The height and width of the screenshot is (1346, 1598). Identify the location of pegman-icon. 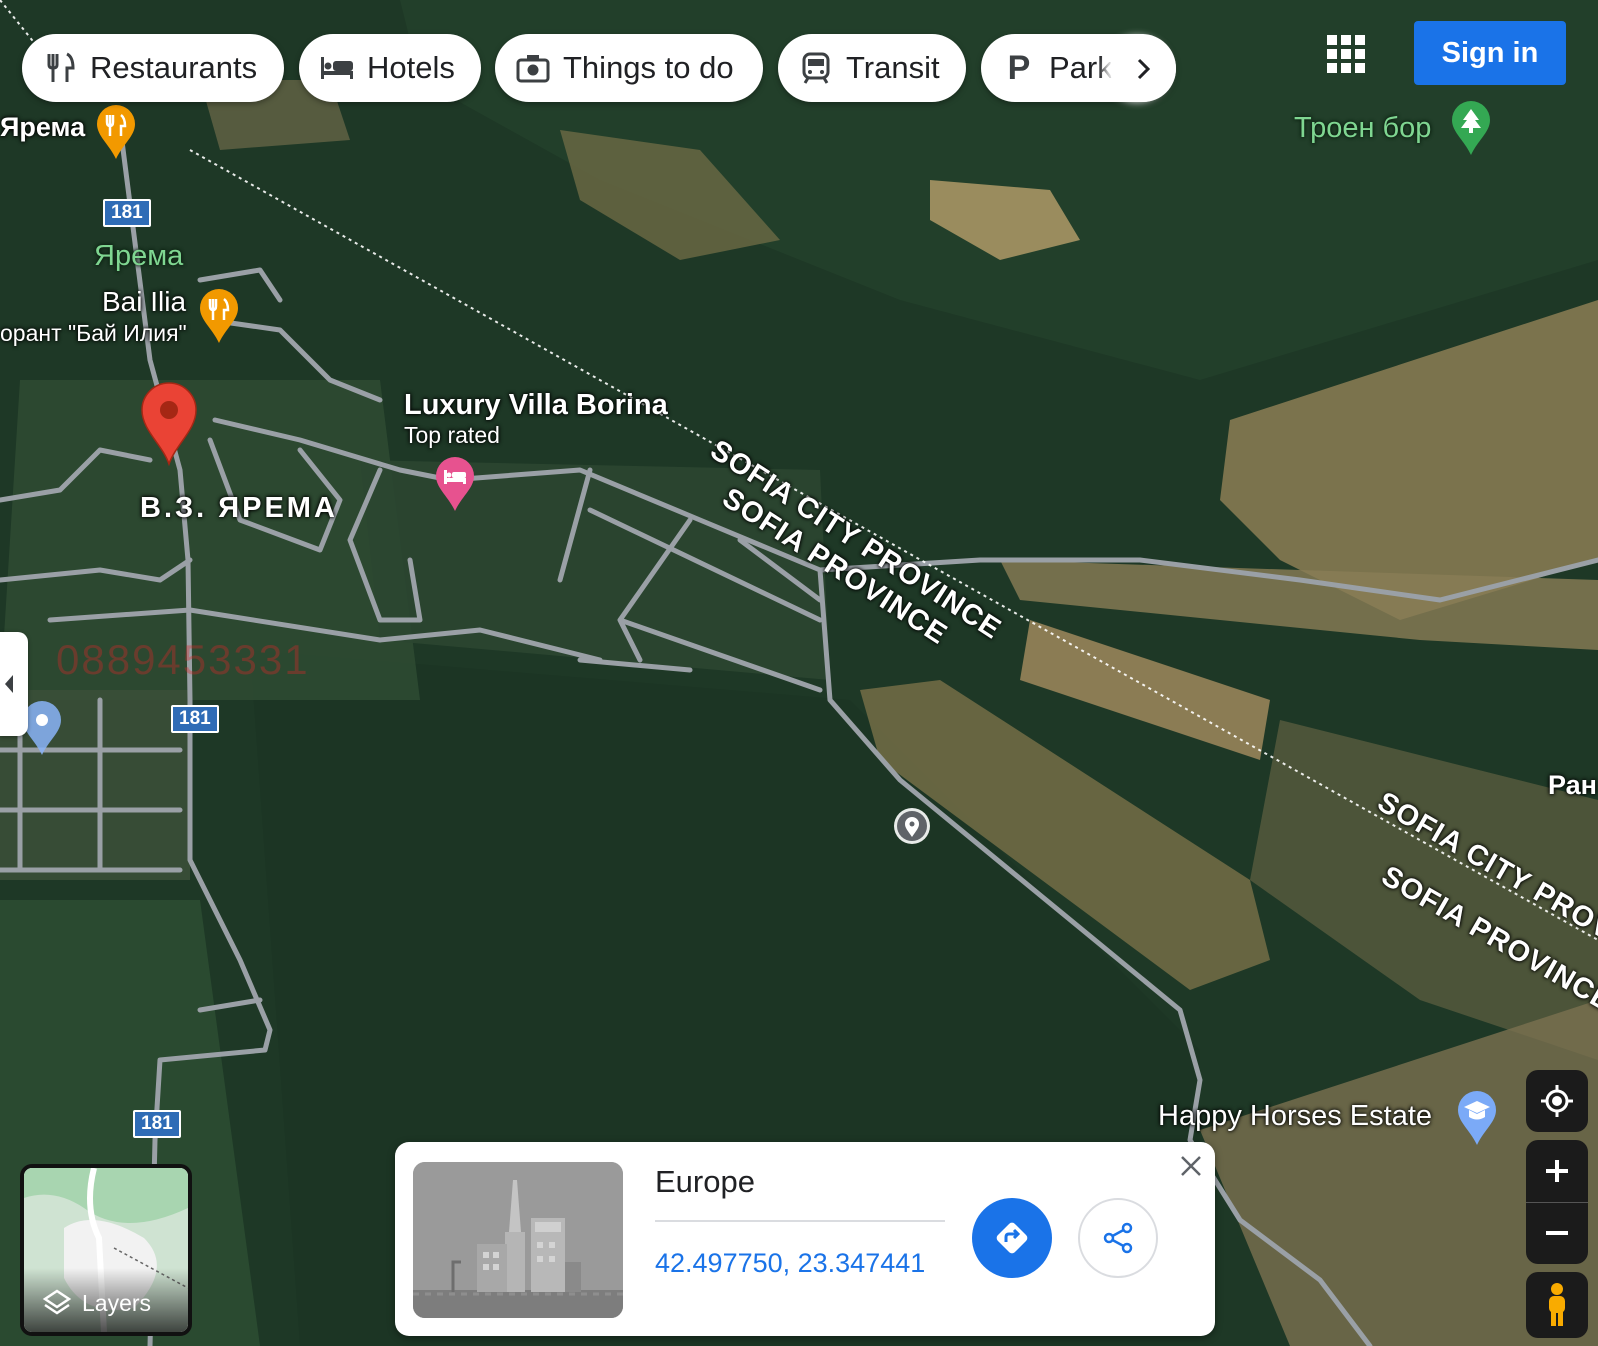
(1557, 1304).